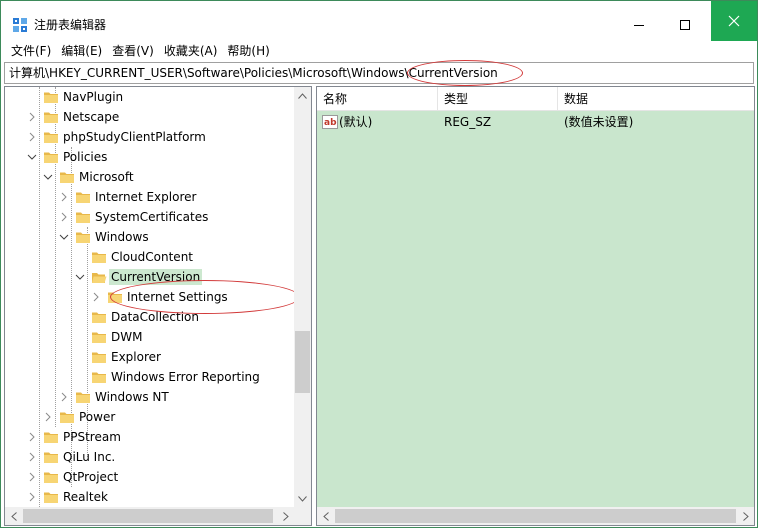 The image size is (758, 528). I want to click on scroll-left-button, so click(13, 516).